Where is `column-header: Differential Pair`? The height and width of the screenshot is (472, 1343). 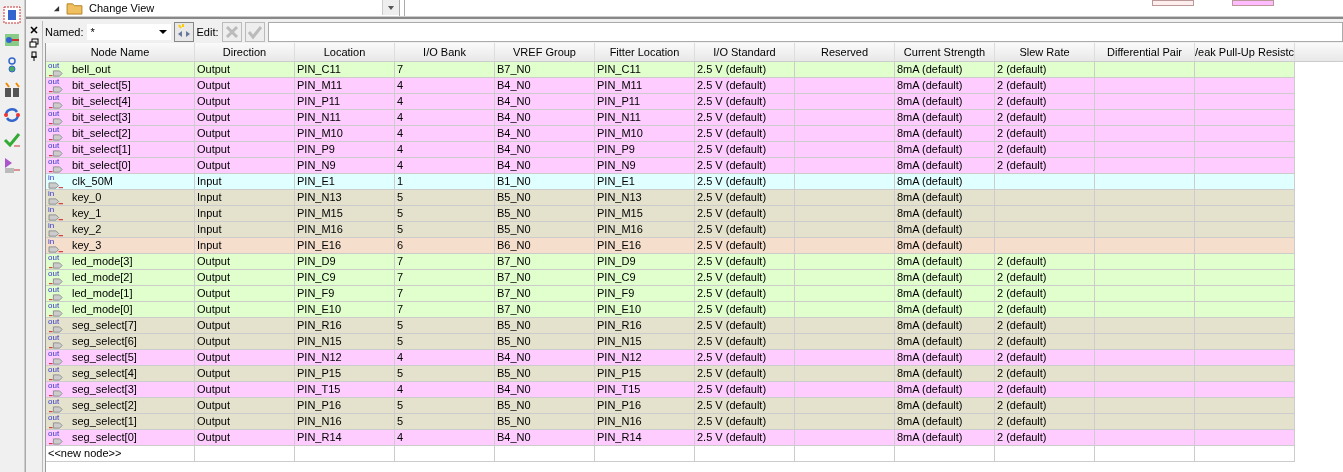 column-header: Differential Pair is located at coordinates (1145, 52).